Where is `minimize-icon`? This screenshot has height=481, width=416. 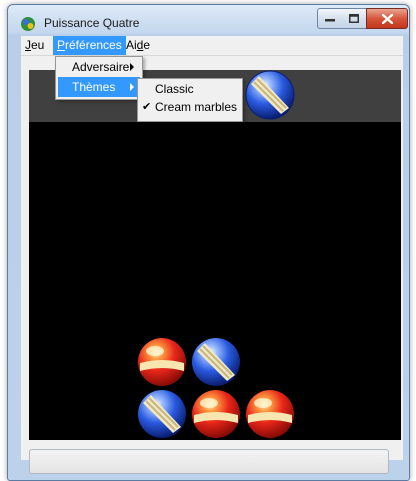 minimize-icon is located at coordinates (330, 19).